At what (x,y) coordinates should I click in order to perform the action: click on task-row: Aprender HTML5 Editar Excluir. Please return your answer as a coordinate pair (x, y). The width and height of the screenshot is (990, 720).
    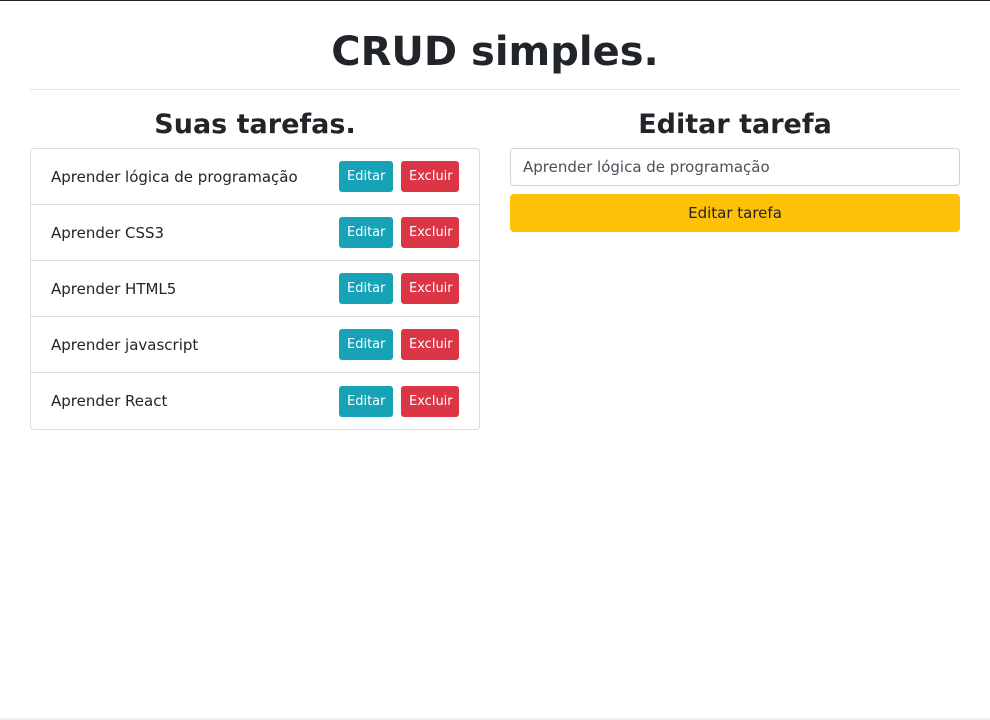
    Looking at the image, I should click on (255, 289).